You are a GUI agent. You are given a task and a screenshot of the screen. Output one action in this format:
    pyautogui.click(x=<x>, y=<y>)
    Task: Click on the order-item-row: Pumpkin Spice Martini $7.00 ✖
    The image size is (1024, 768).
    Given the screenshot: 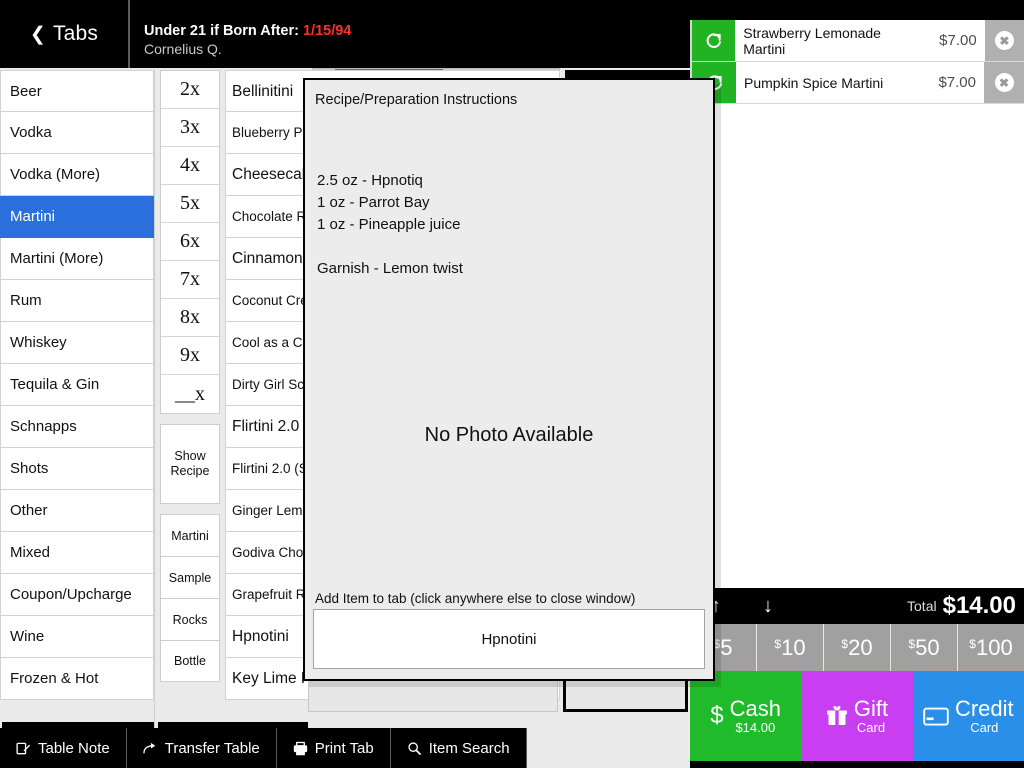 What is the action you would take?
    pyautogui.click(x=858, y=83)
    